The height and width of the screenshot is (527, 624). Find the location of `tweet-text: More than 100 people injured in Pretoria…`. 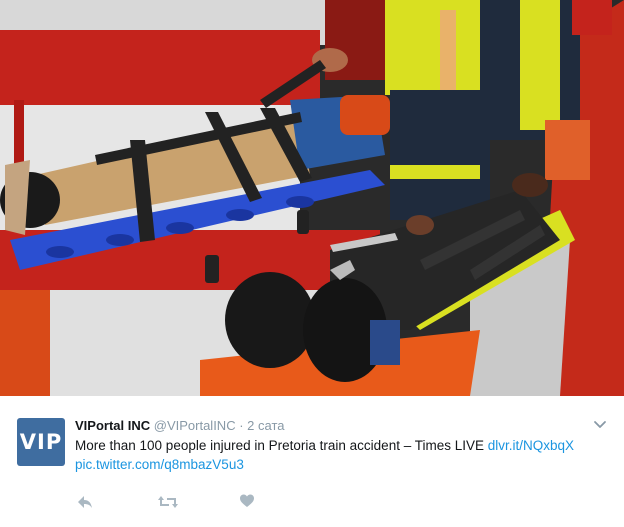

tweet-text: More than 100 people injured in Pretoria… is located at coordinates (345, 455).